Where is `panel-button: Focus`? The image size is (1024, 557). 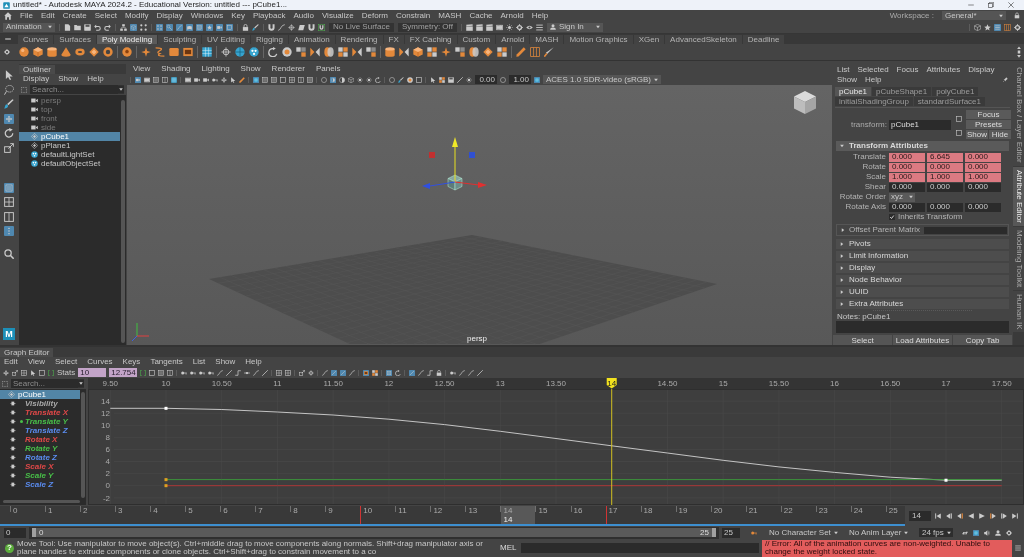 panel-button: Focus is located at coordinates (988, 114).